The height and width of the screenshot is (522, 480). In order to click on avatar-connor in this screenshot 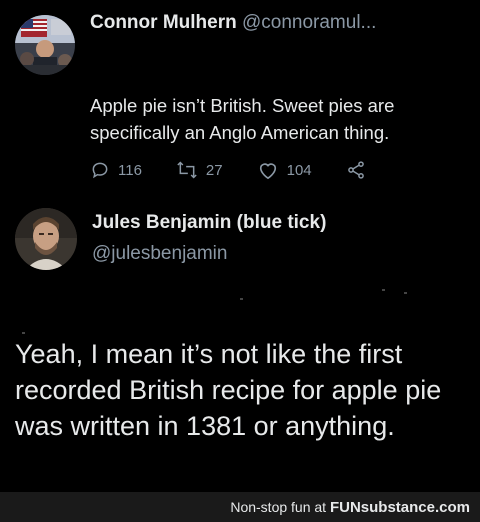, I will do `click(45, 45)`.